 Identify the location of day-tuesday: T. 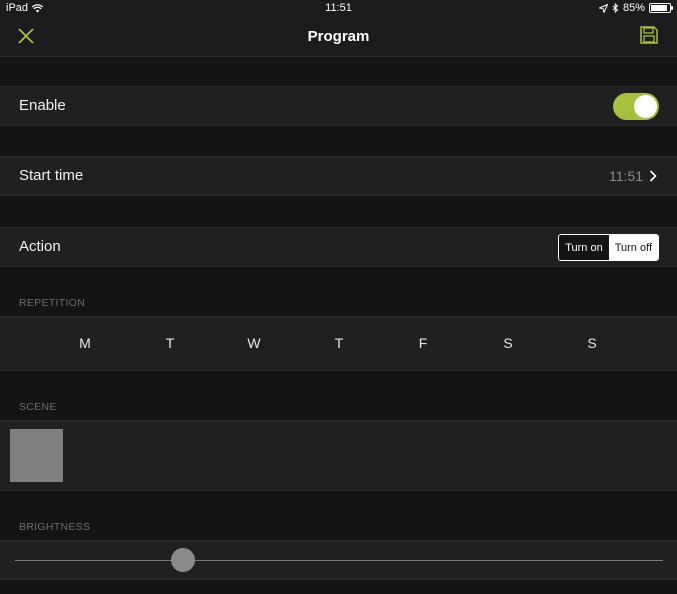
(170, 343).